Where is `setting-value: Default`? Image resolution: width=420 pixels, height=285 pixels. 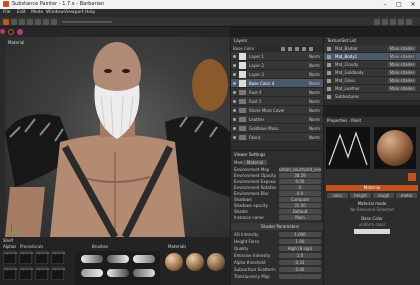 setting-value: Default is located at coordinates (300, 211).